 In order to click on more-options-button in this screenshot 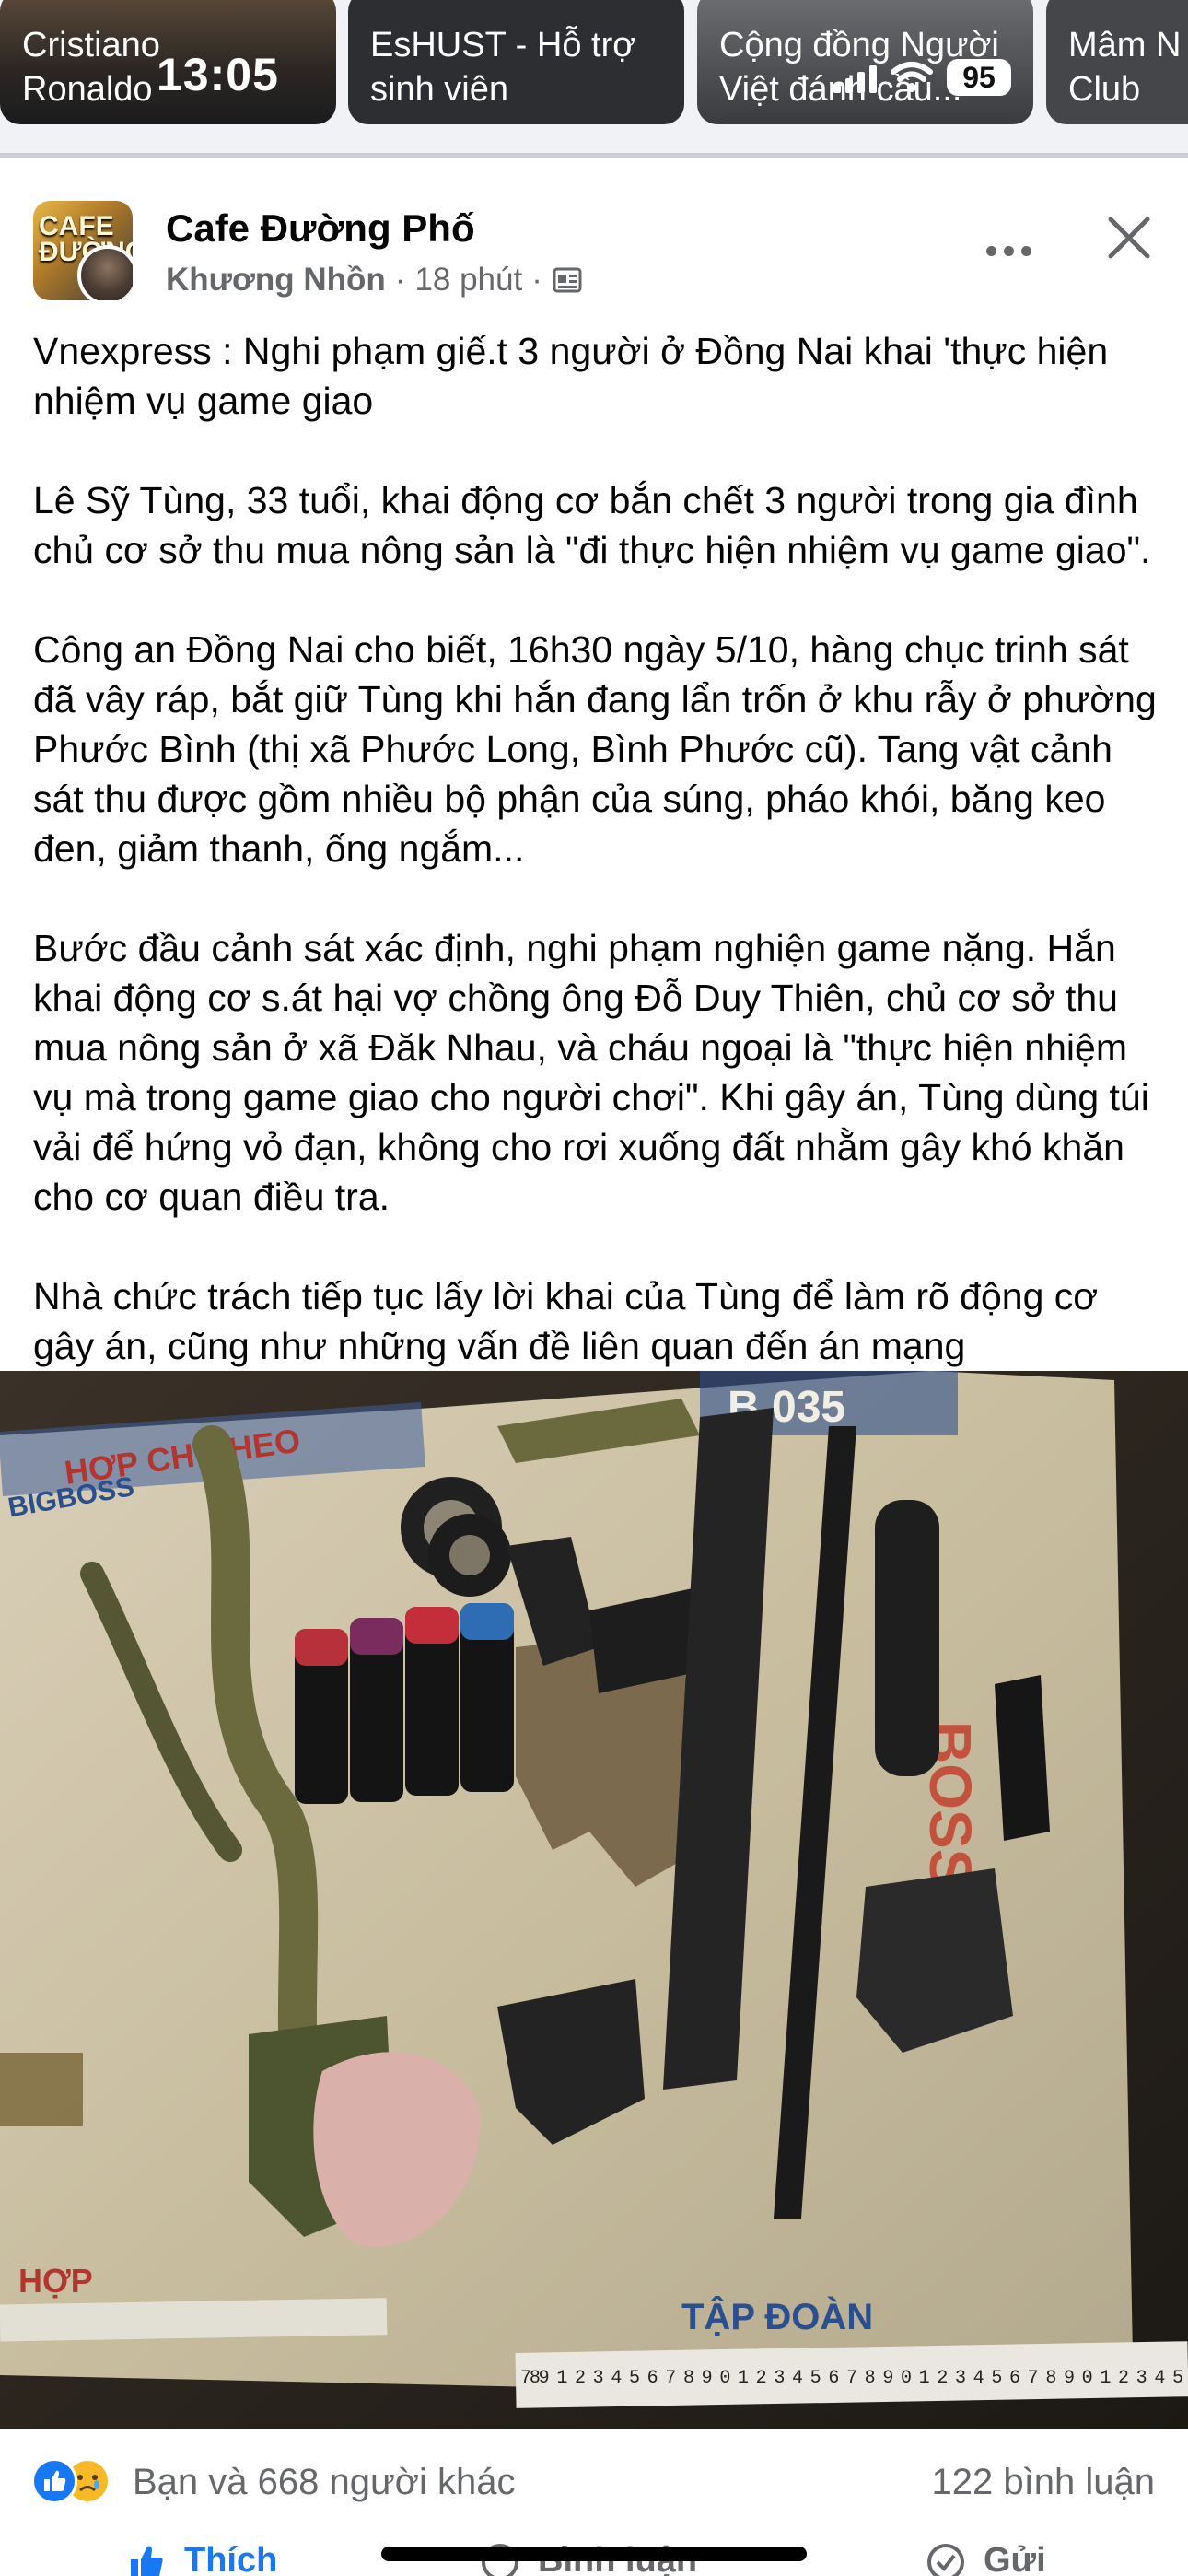, I will do `click(1008, 250)`.